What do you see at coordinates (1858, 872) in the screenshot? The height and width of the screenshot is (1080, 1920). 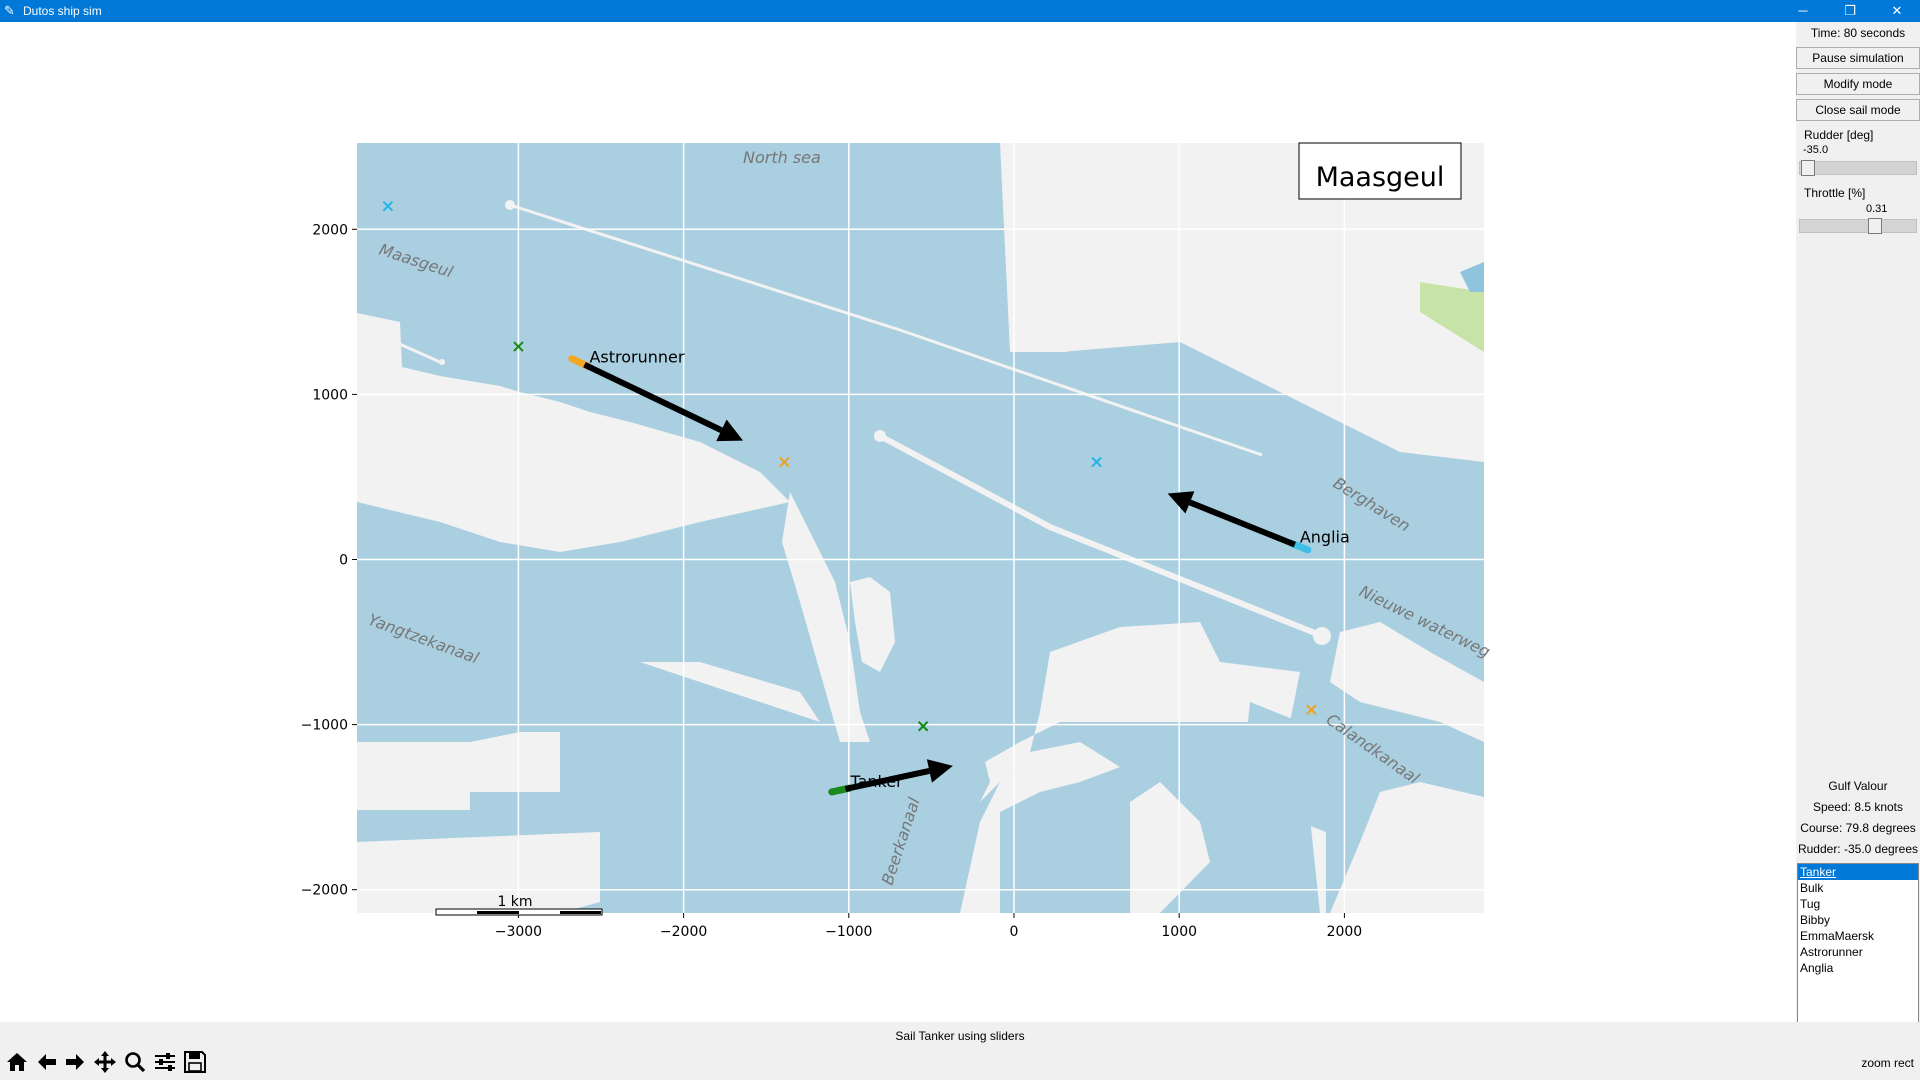 I see `ship-list-item: Tanker` at bounding box center [1858, 872].